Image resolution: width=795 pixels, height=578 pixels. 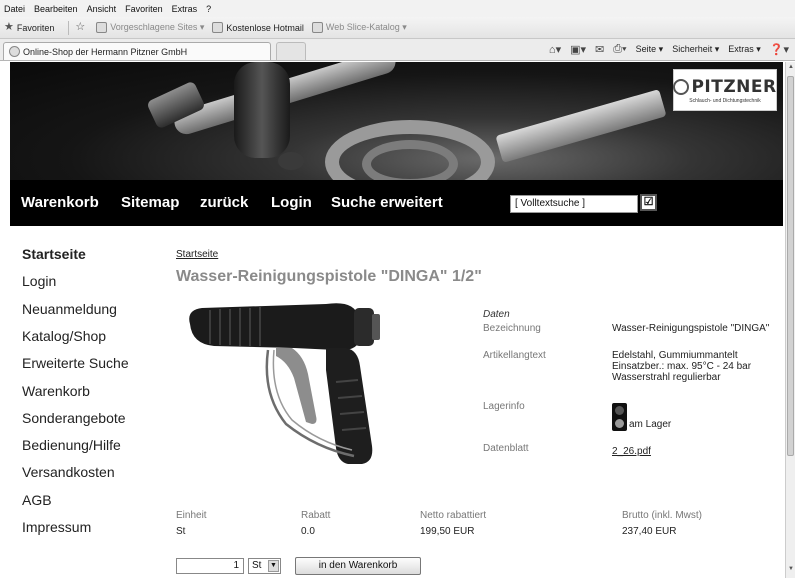 I want to click on vertical-scrollbar: ▲ ▼, so click(x=790, y=320).